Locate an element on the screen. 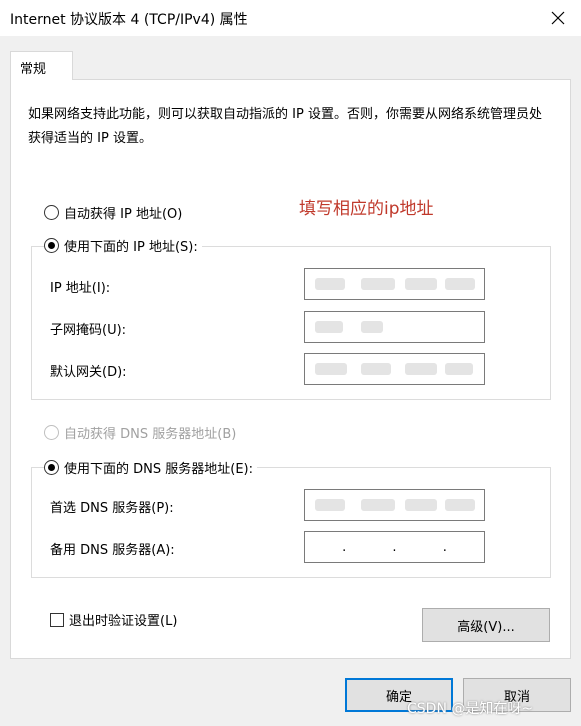 This screenshot has width=581, height=726. ip-auto-option: 自动获得 IP 地址(O) is located at coordinates (113, 212).